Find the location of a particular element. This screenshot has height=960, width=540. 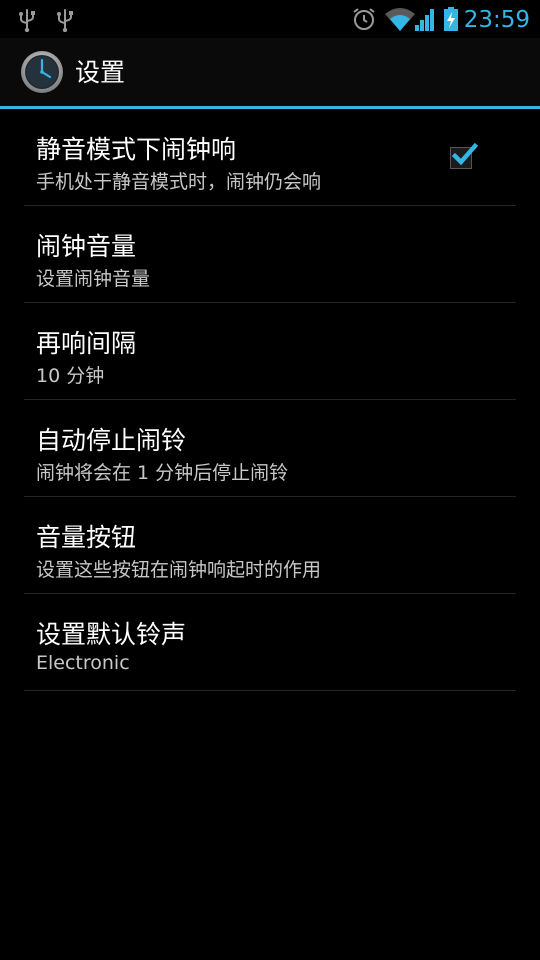

status-clock: 23:59 is located at coordinates (496, 20).